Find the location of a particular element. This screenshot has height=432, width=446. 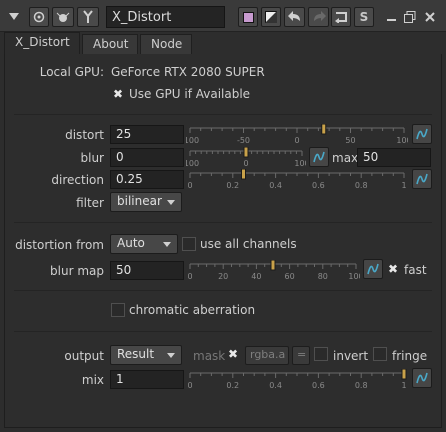

mix-animation-button is located at coordinates (422, 378).